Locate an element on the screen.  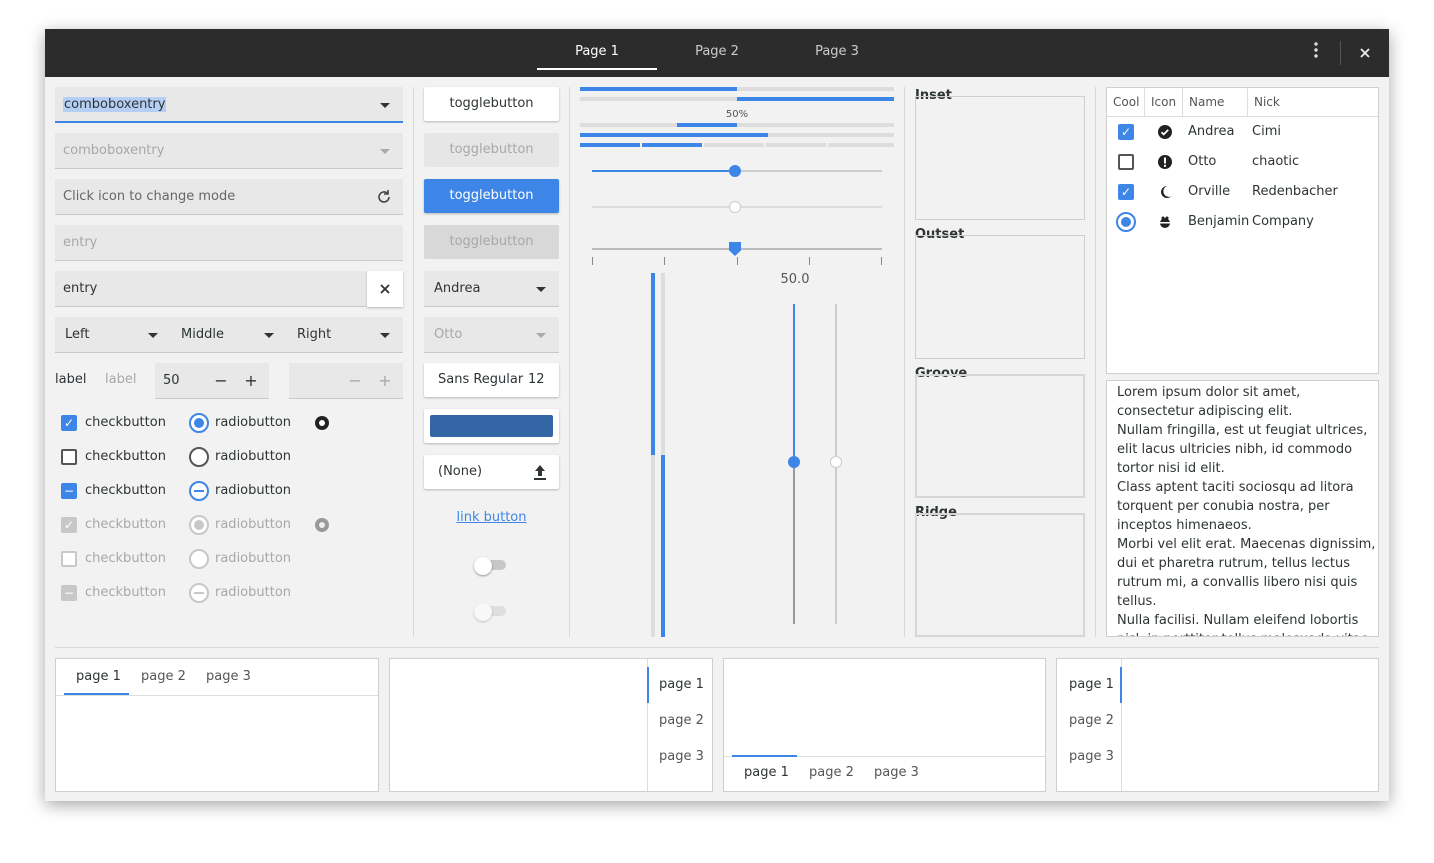
link-button: link button is located at coordinates (491, 517).